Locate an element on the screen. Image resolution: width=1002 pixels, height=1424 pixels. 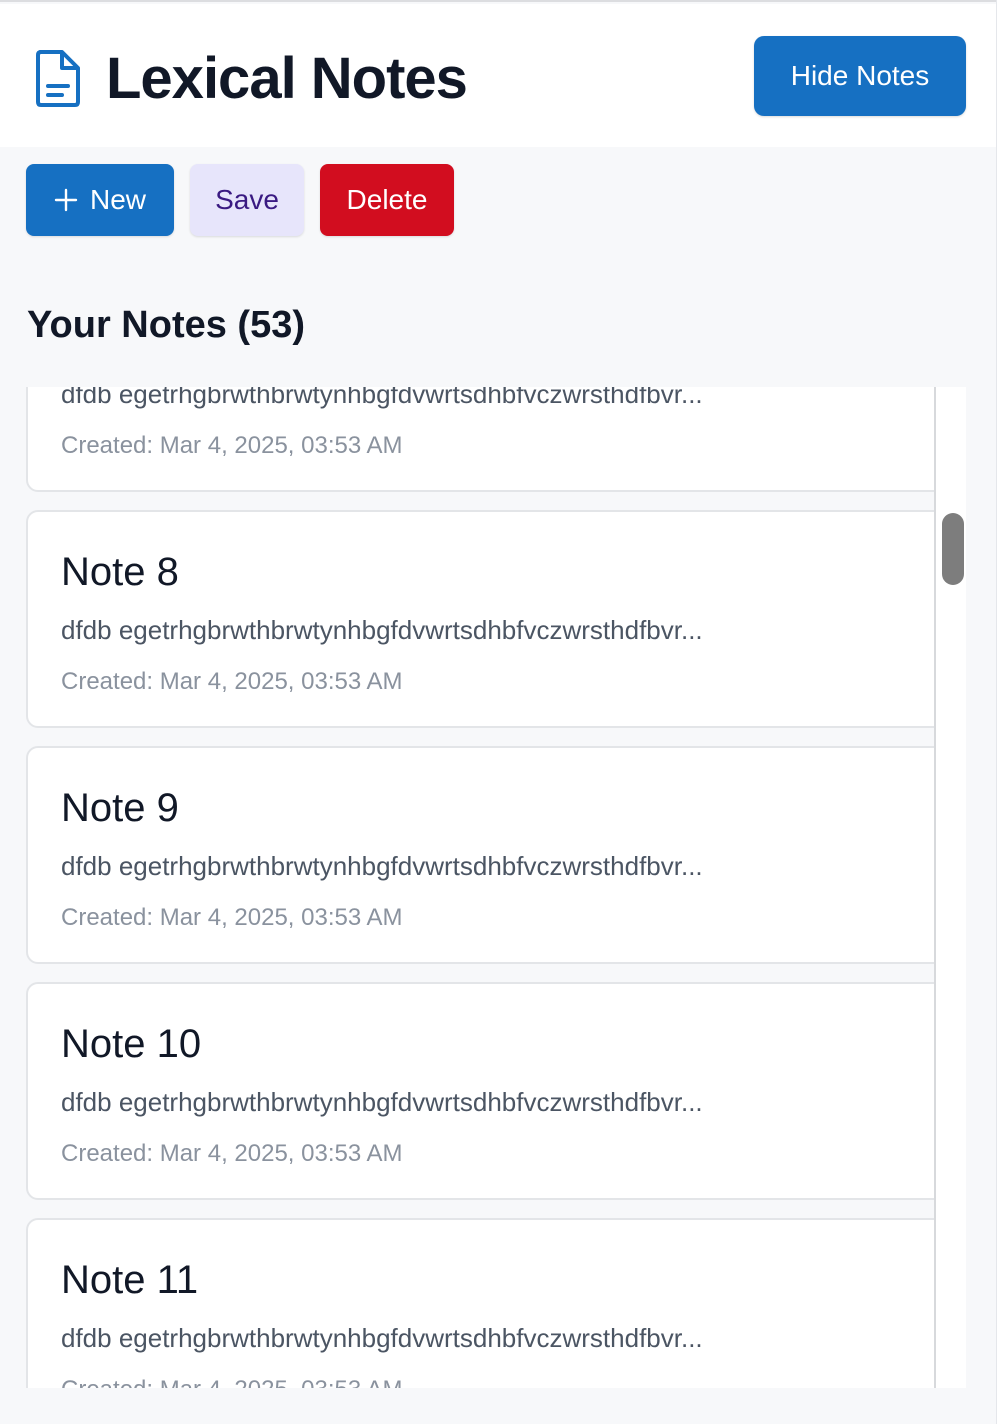
notes-scrollbar is located at coordinates (950, 887).